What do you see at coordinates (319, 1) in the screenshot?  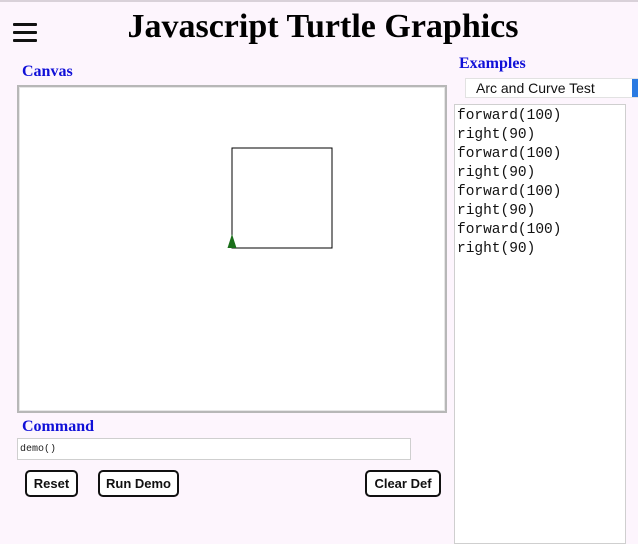 I see `top-border` at bounding box center [319, 1].